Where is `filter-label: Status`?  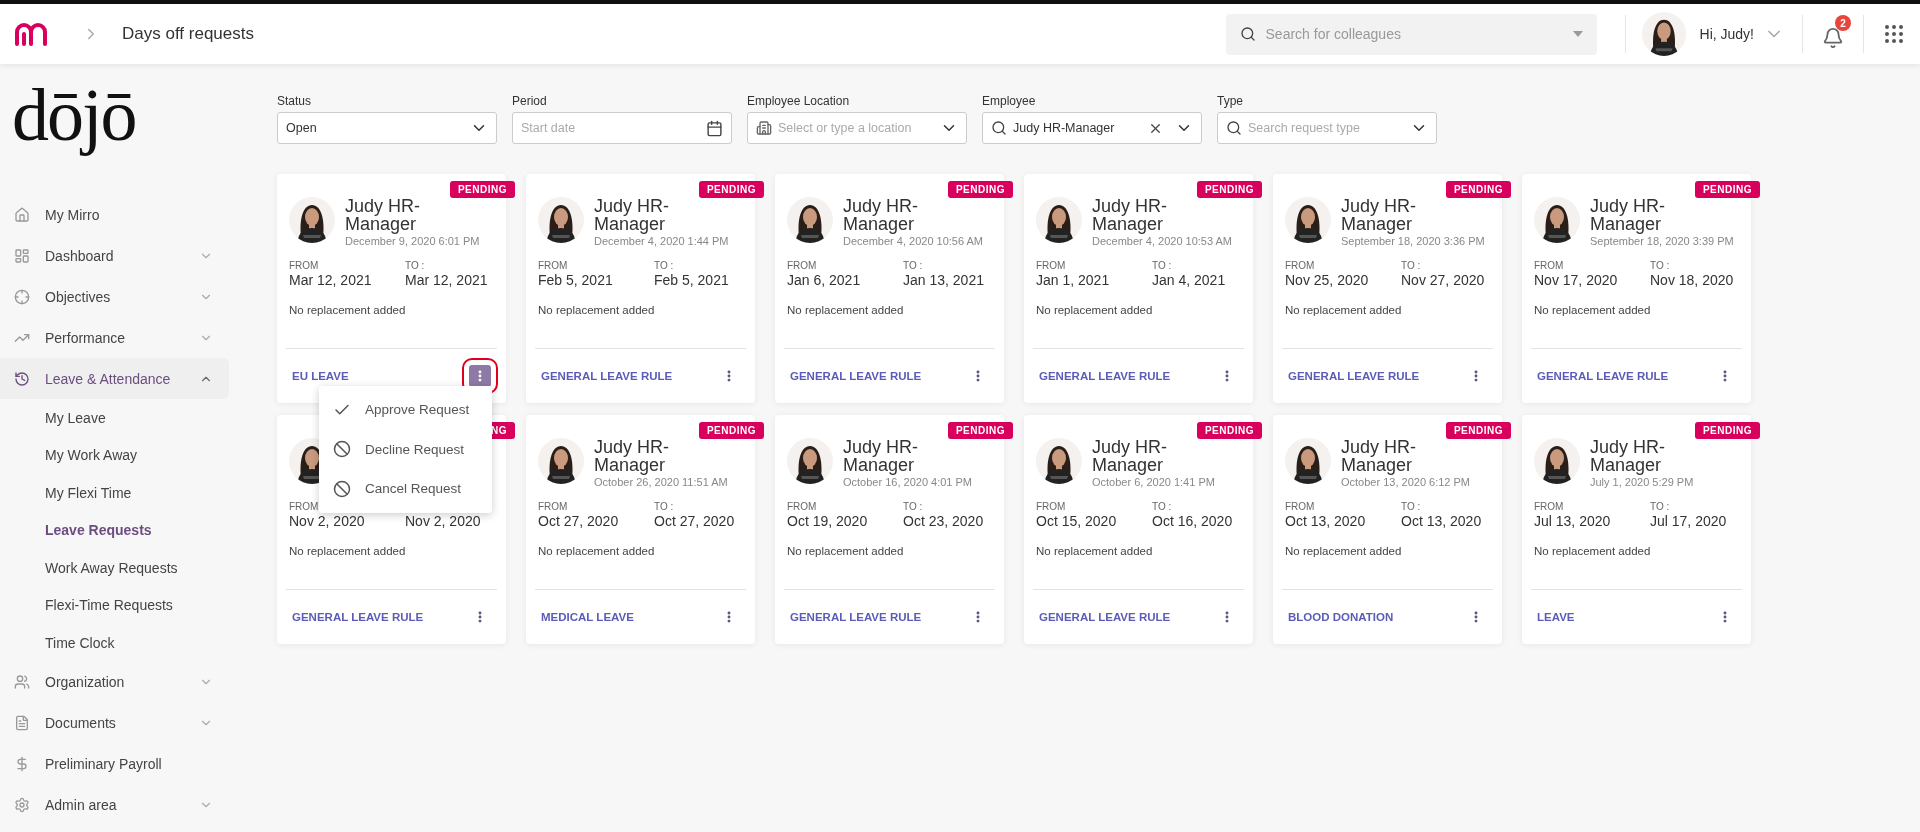 filter-label: Status is located at coordinates (295, 101).